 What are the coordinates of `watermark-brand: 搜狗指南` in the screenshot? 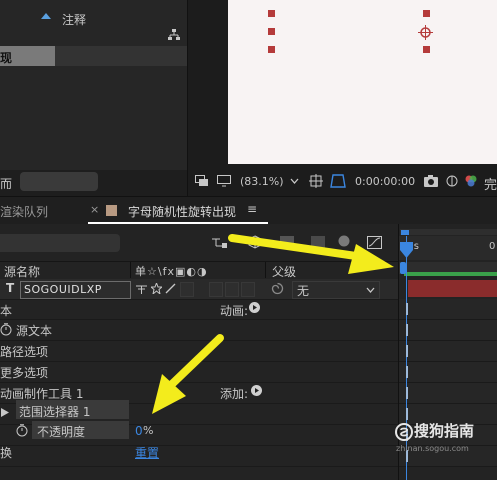 It's located at (444, 431).